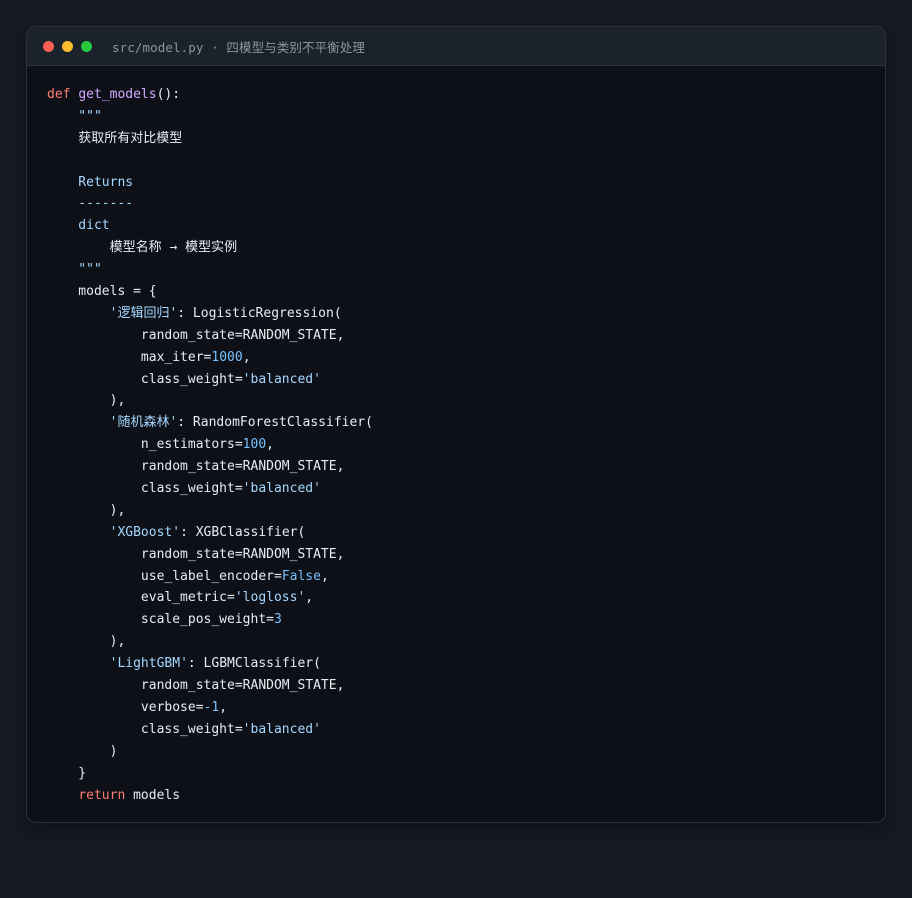 Image resolution: width=912 pixels, height=898 pixels. Describe the element at coordinates (466, 423) in the screenshot. I see `code-line: '随机森林': RandomForestClassifier(` at that location.